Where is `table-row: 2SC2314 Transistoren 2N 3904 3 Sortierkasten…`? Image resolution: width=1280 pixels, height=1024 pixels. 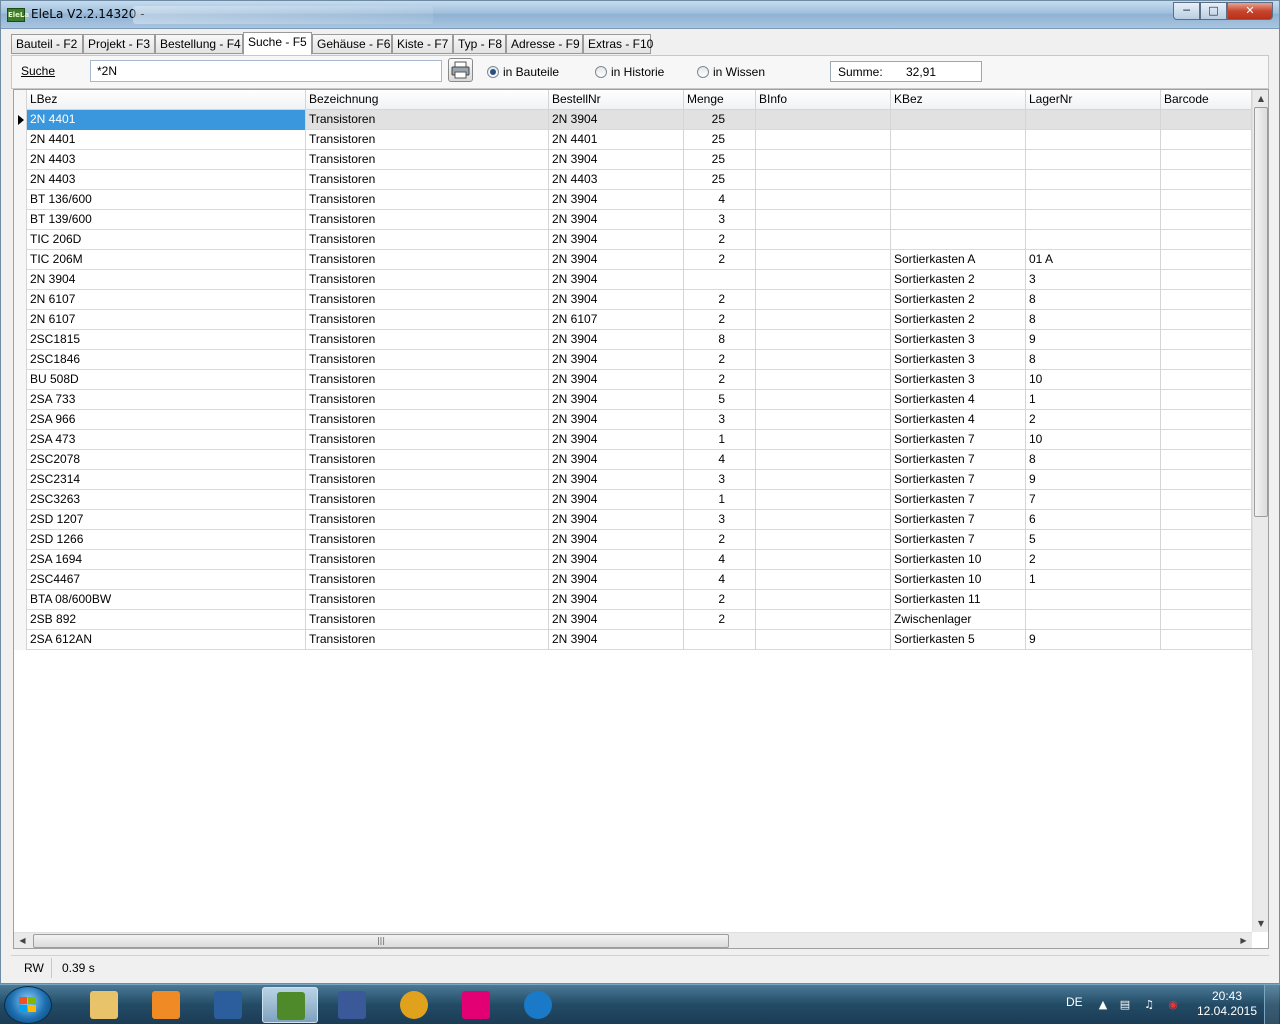 table-row: 2SC2314 Transistoren 2N 3904 3 Sortierkasten… is located at coordinates (633, 480).